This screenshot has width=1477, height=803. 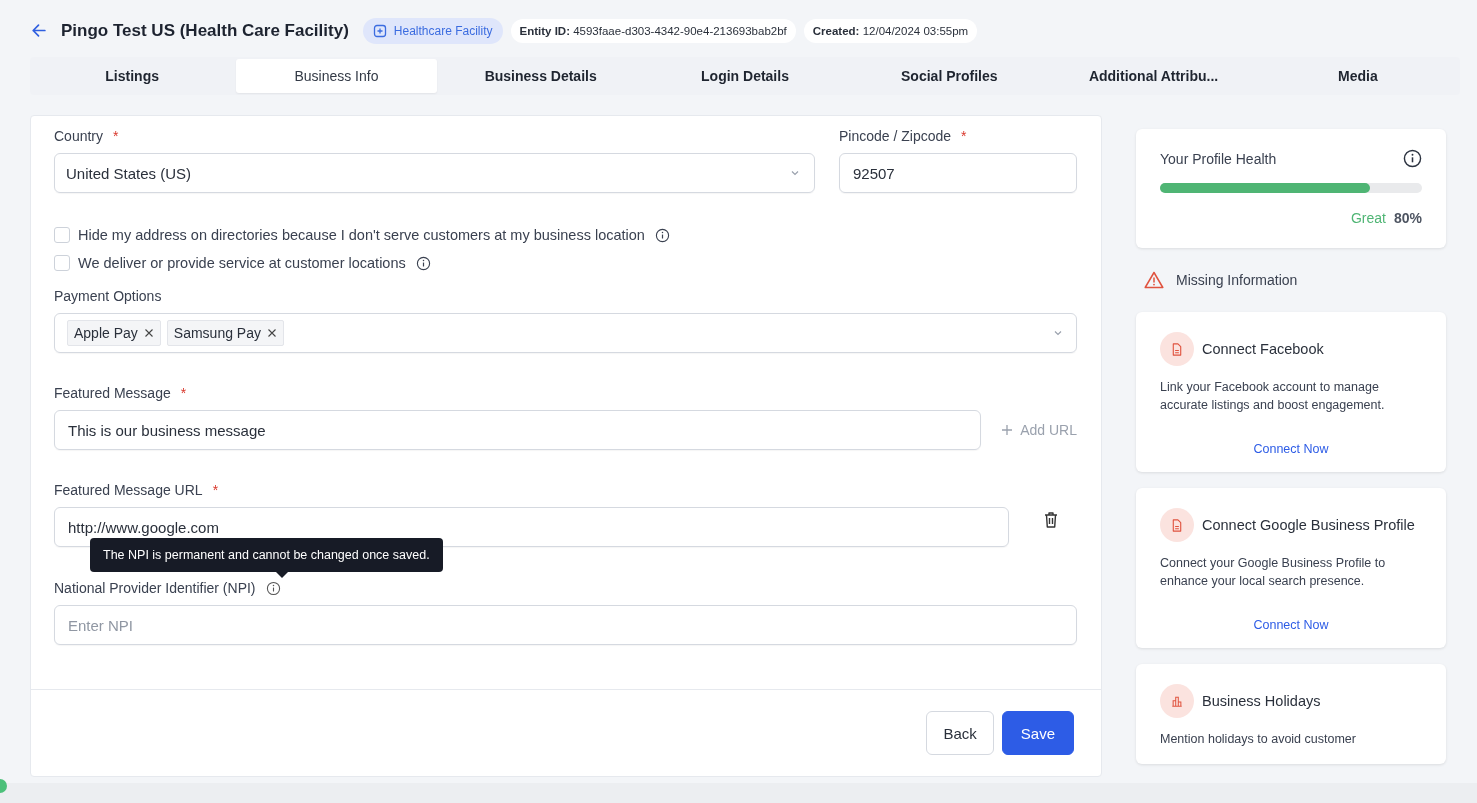 I want to click on tab: Business Details, so click(x=540, y=76).